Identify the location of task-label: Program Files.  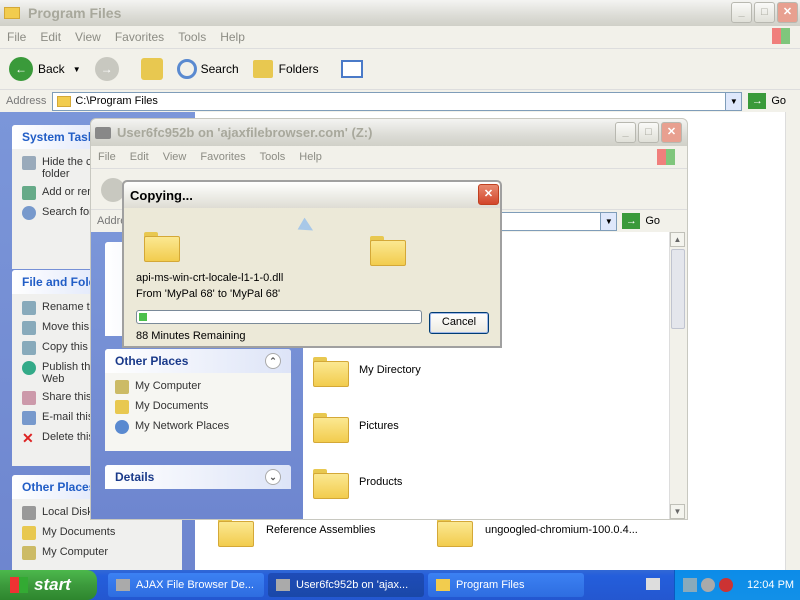
(490, 585).